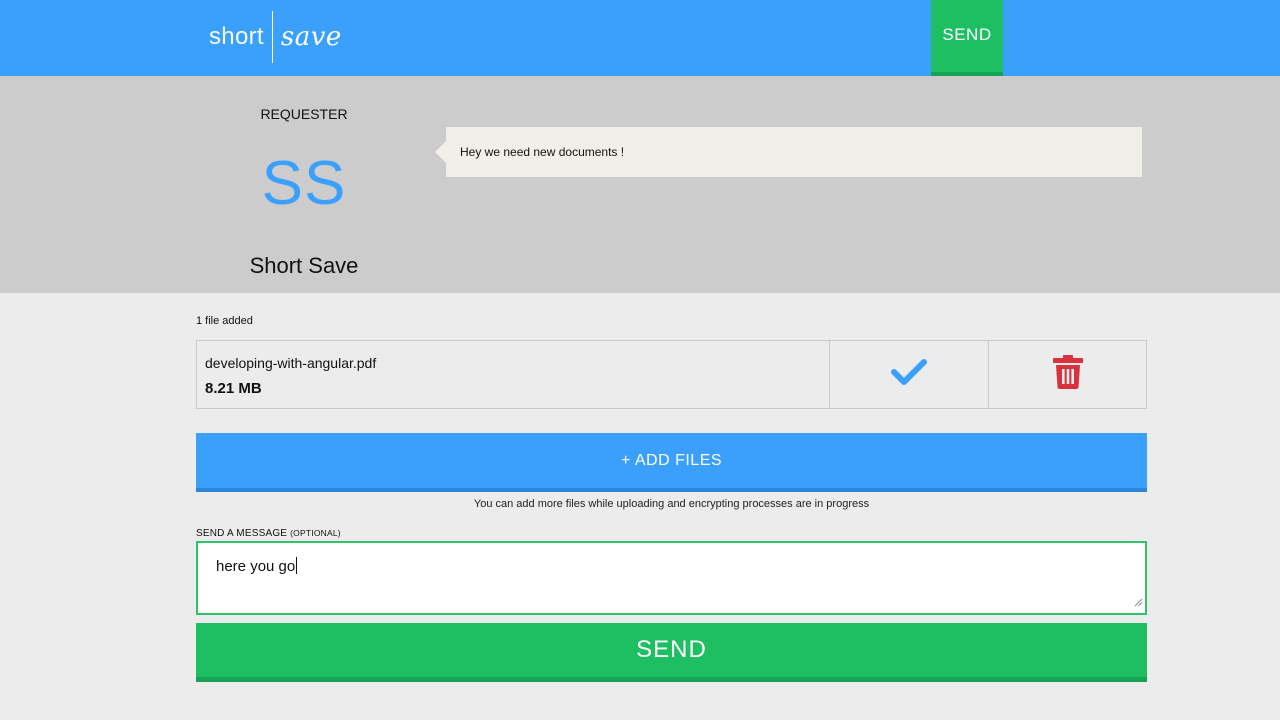  What do you see at coordinates (275, 37) in the screenshot?
I see `logo: short save` at bounding box center [275, 37].